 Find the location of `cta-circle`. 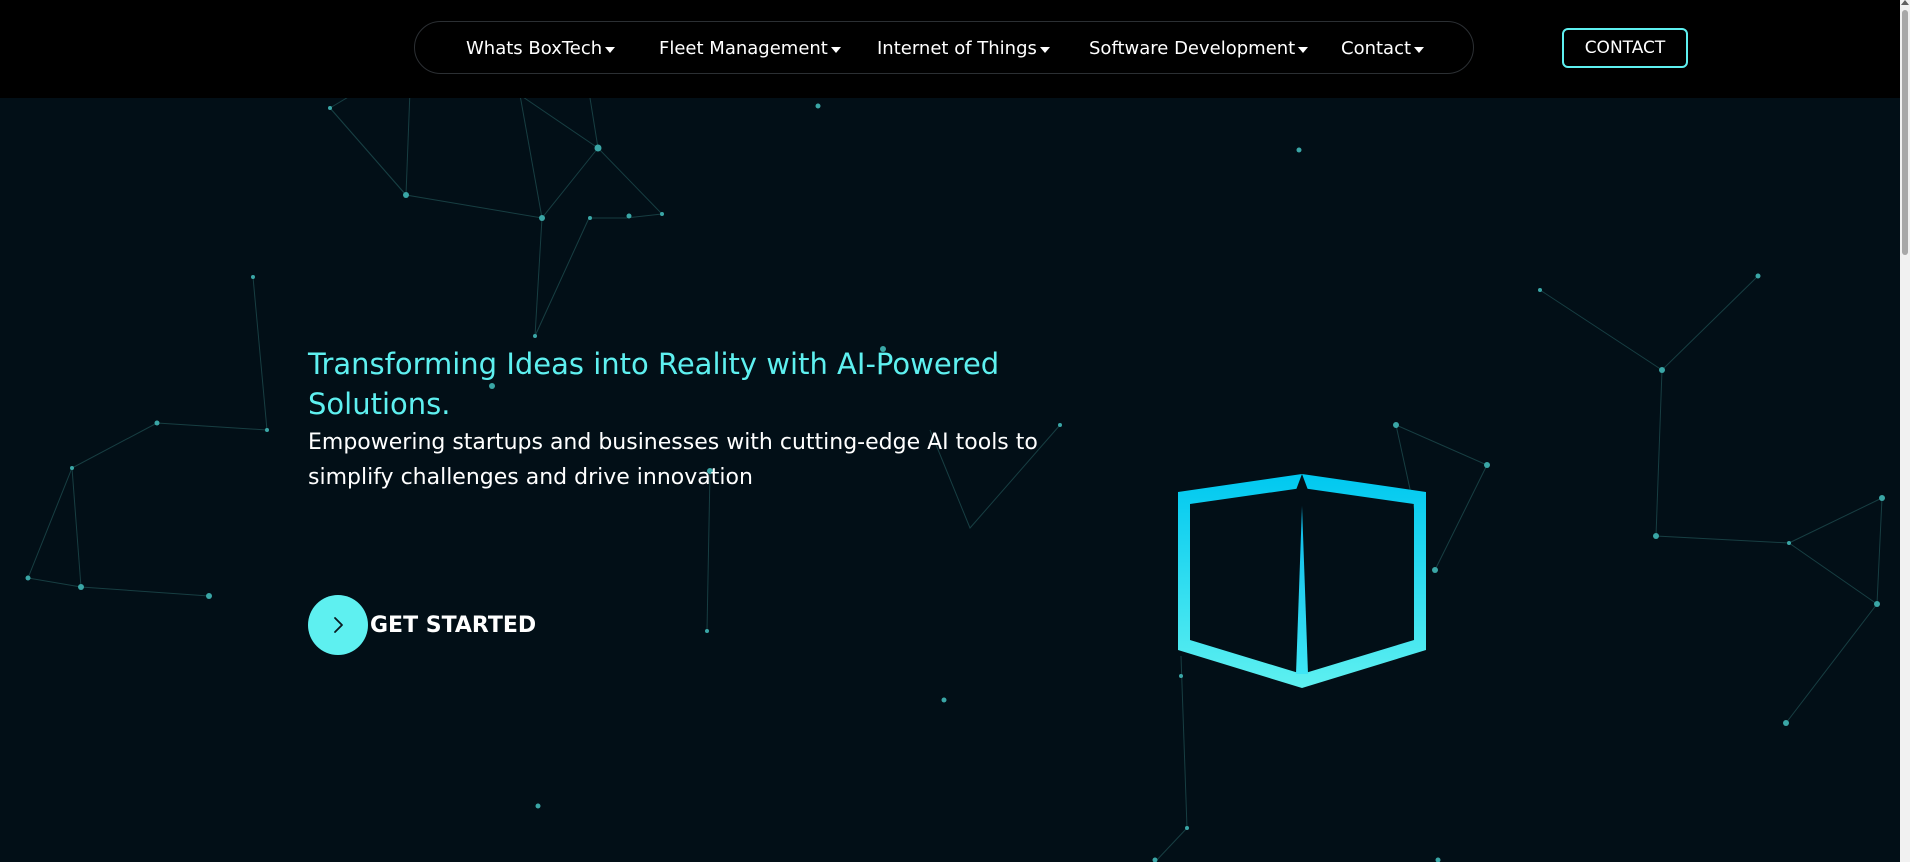

cta-circle is located at coordinates (338, 625).